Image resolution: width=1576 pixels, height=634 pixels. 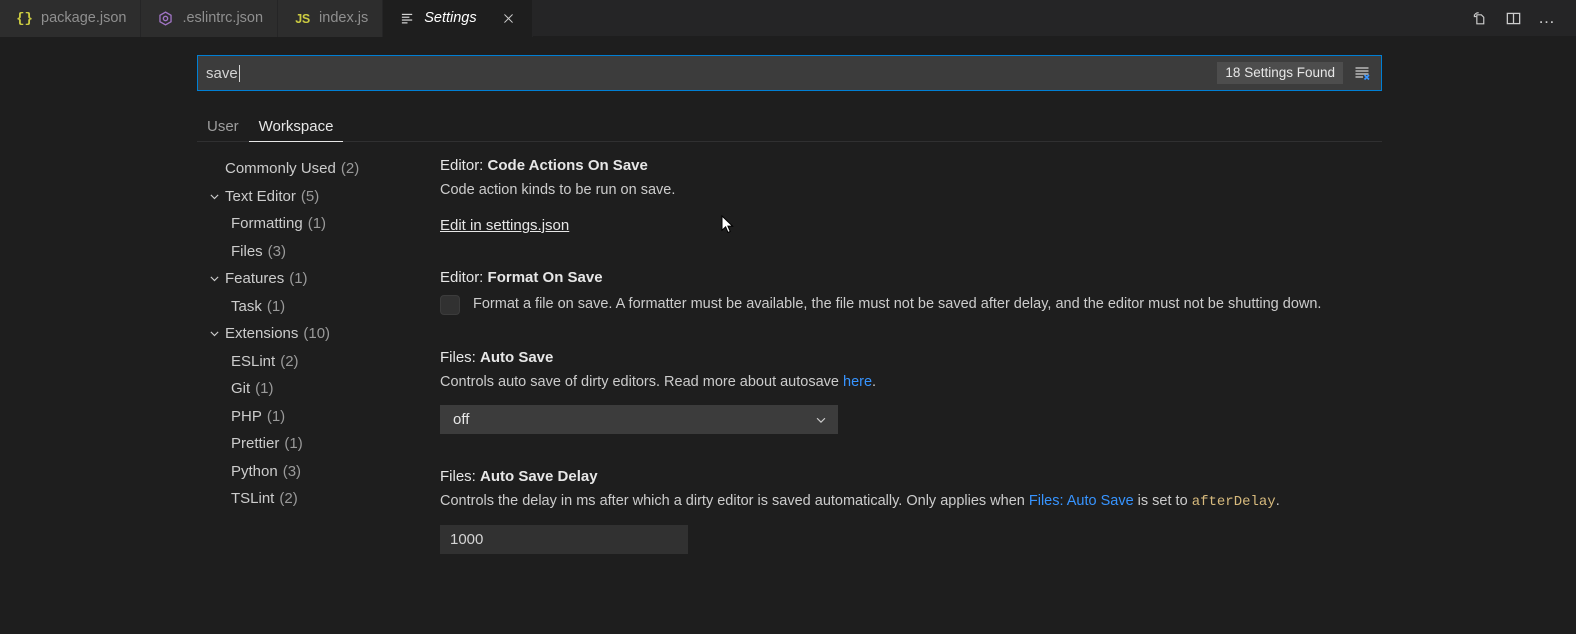 What do you see at coordinates (1162, 501) in the screenshot?
I see `desc-text-mid: is set to` at bounding box center [1162, 501].